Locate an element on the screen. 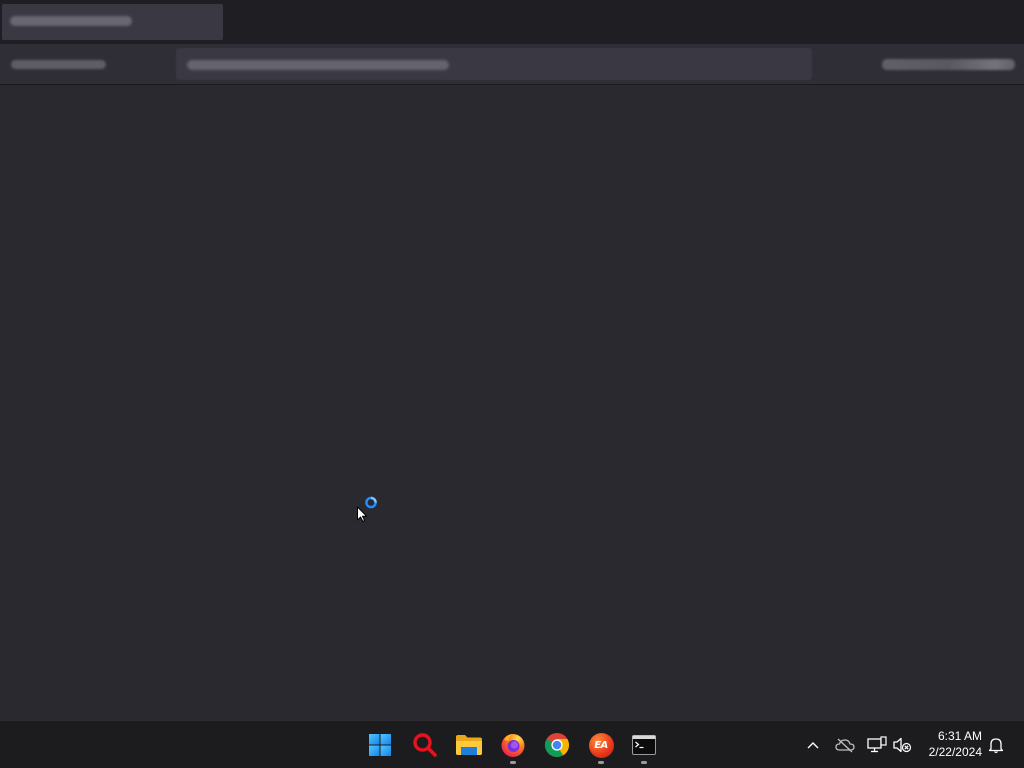  ea-icon: EA is located at coordinates (601, 745).